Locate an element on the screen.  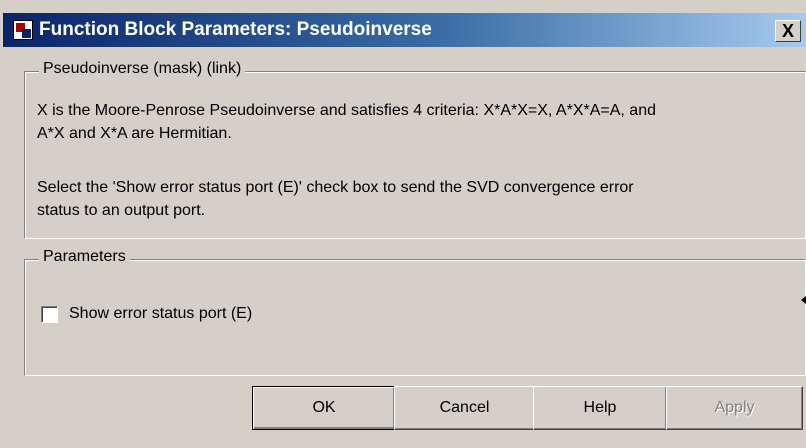
parameters-group-legend: Parameters is located at coordinates (84, 257).